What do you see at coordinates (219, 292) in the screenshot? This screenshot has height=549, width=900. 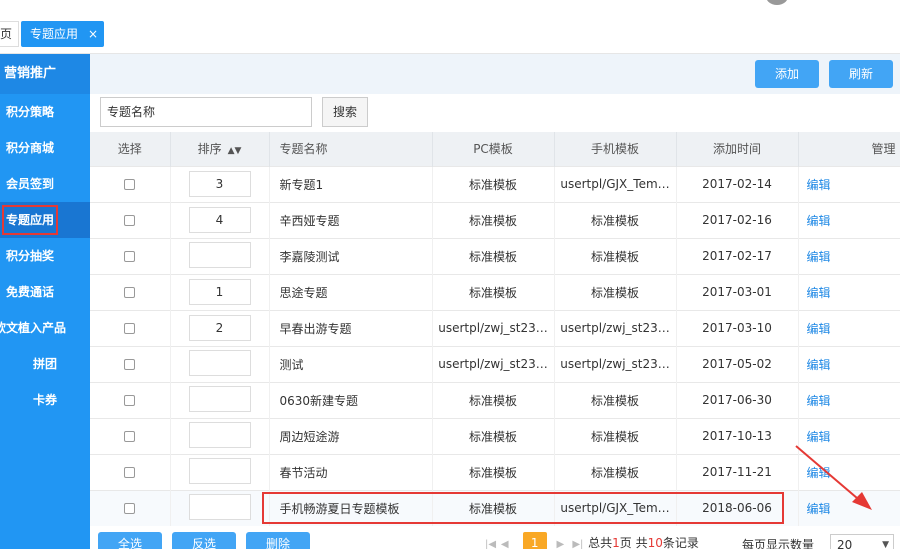 I see `sort-input: 1` at bounding box center [219, 292].